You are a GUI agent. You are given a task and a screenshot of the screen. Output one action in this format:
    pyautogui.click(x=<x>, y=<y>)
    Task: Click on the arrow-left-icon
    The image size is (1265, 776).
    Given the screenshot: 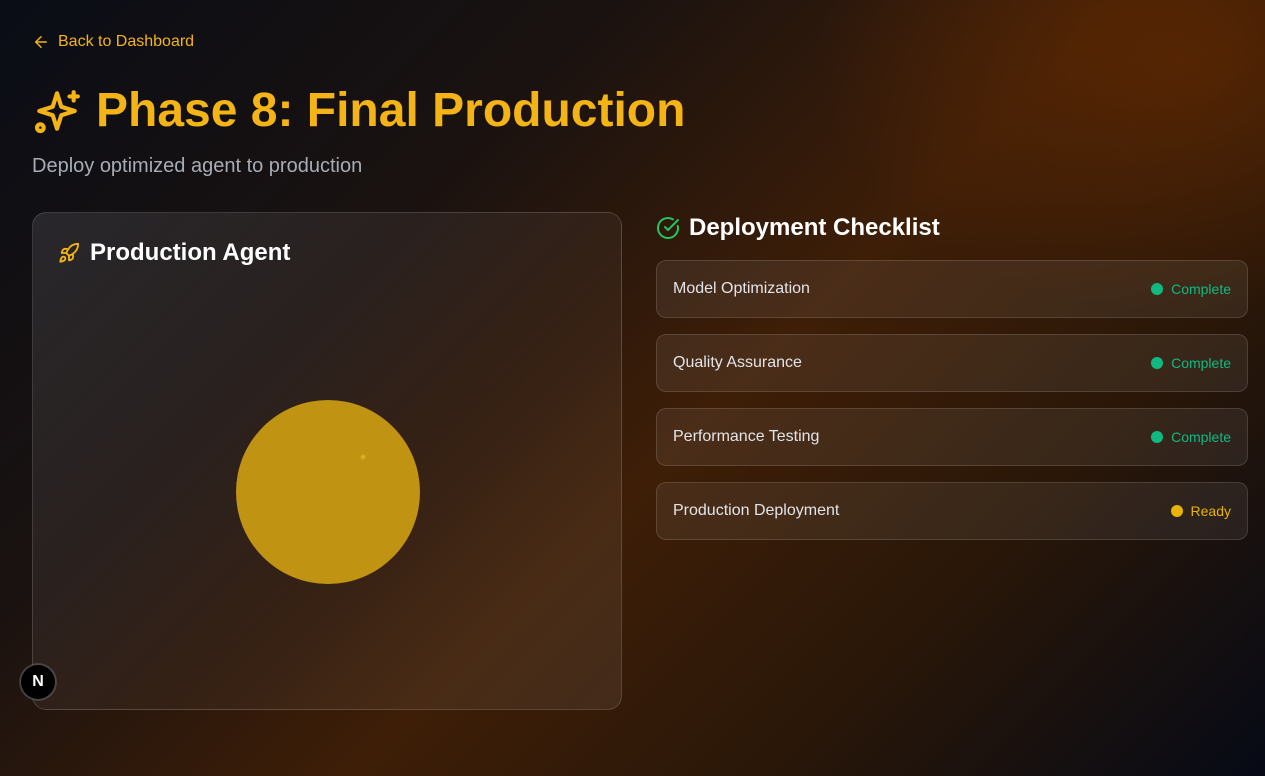 What is the action you would take?
    pyautogui.click(x=41, y=42)
    